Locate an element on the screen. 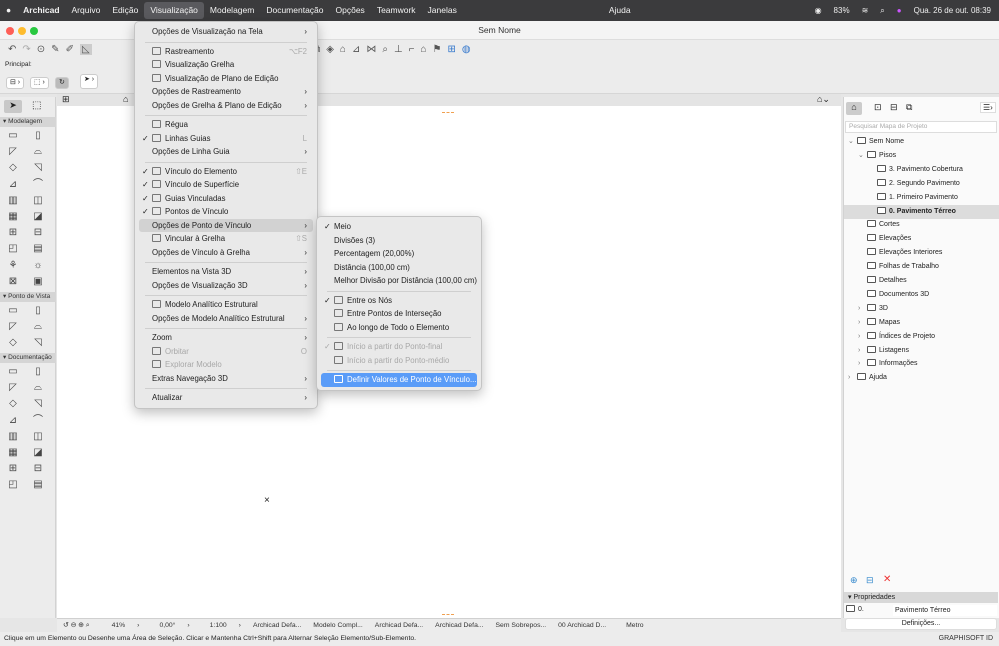 This screenshot has height=646, width=999. tree-item-elevacoes-interiores: Elevações Interiores is located at coordinates (921, 253).